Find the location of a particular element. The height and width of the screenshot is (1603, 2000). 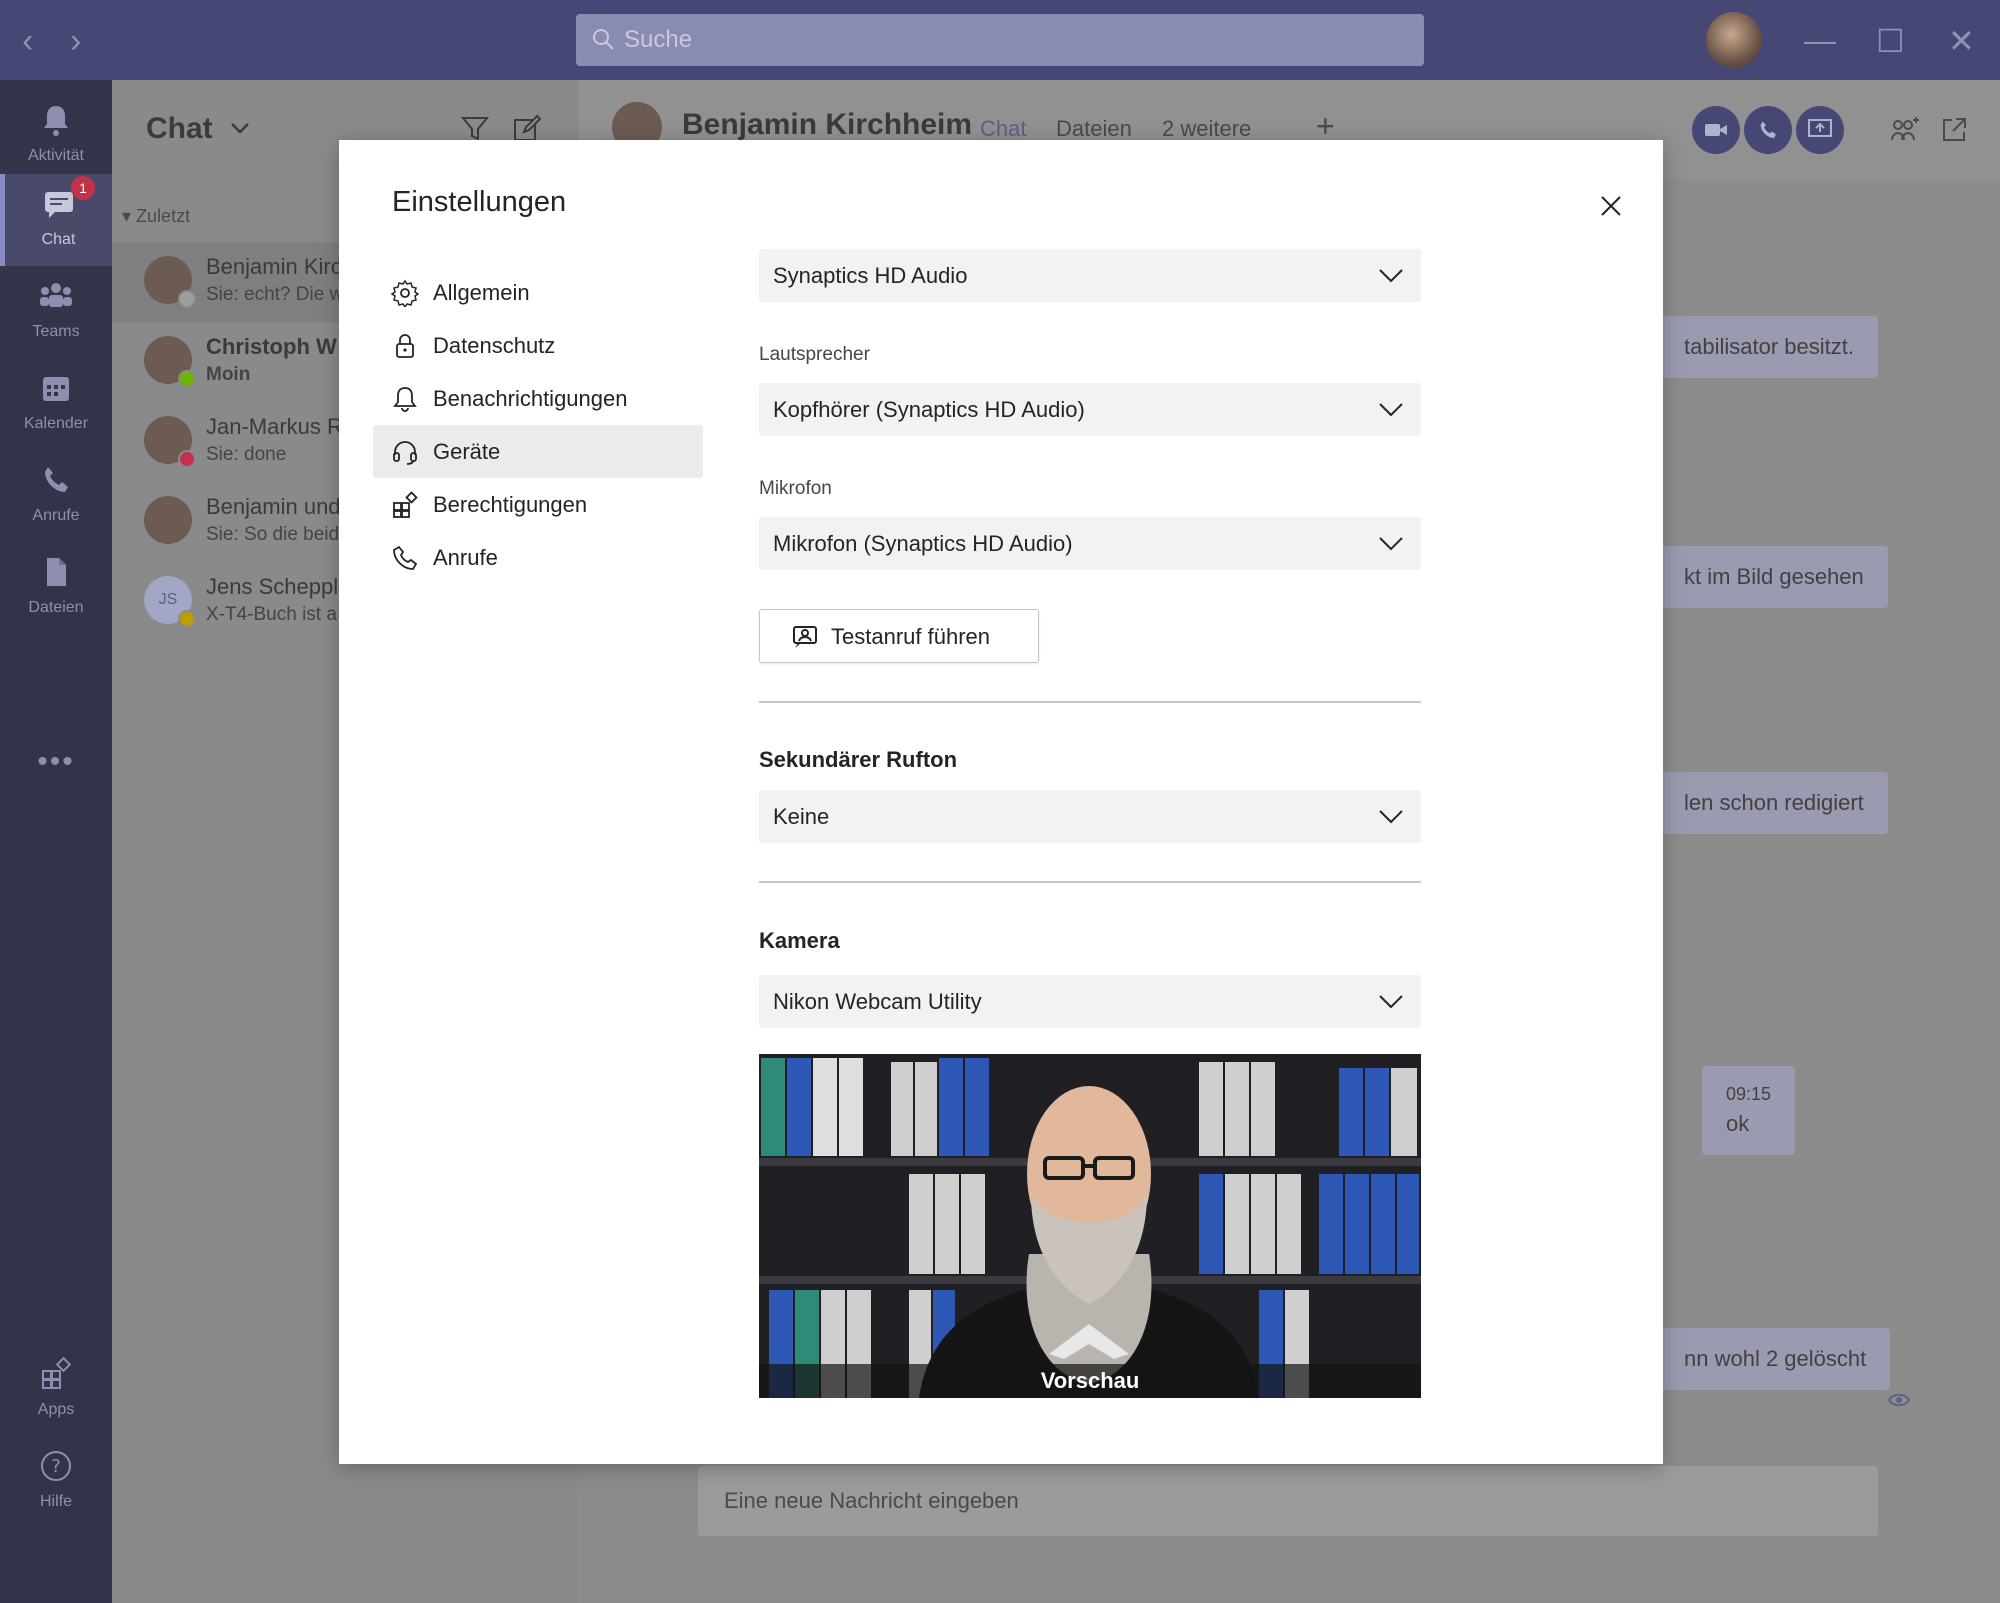

tab-chat: Chat is located at coordinates (1003, 129).